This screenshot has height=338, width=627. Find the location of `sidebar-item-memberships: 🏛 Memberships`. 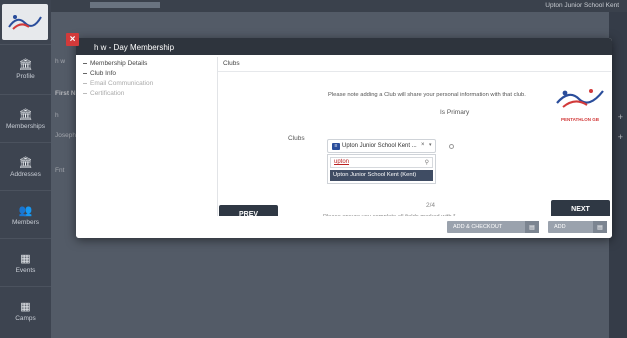

sidebar-item-memberships: 🏛 Memberships is located at coordinates (25, 118).